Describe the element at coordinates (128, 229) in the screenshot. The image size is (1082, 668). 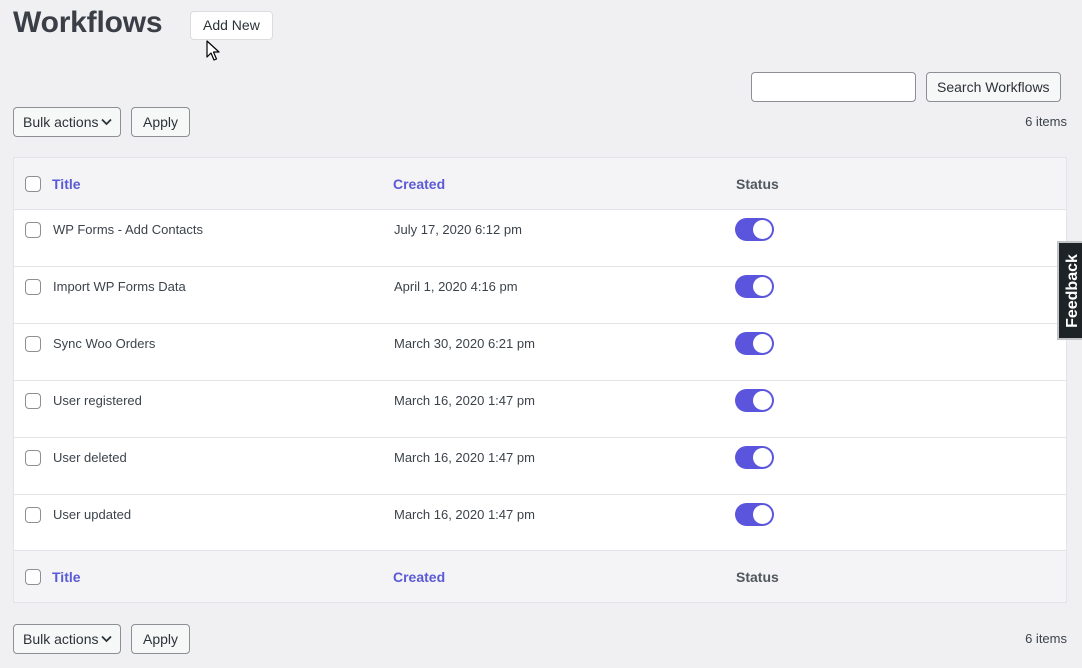
I see `workflow-title: WP Forms - Add Contacts` at that location.